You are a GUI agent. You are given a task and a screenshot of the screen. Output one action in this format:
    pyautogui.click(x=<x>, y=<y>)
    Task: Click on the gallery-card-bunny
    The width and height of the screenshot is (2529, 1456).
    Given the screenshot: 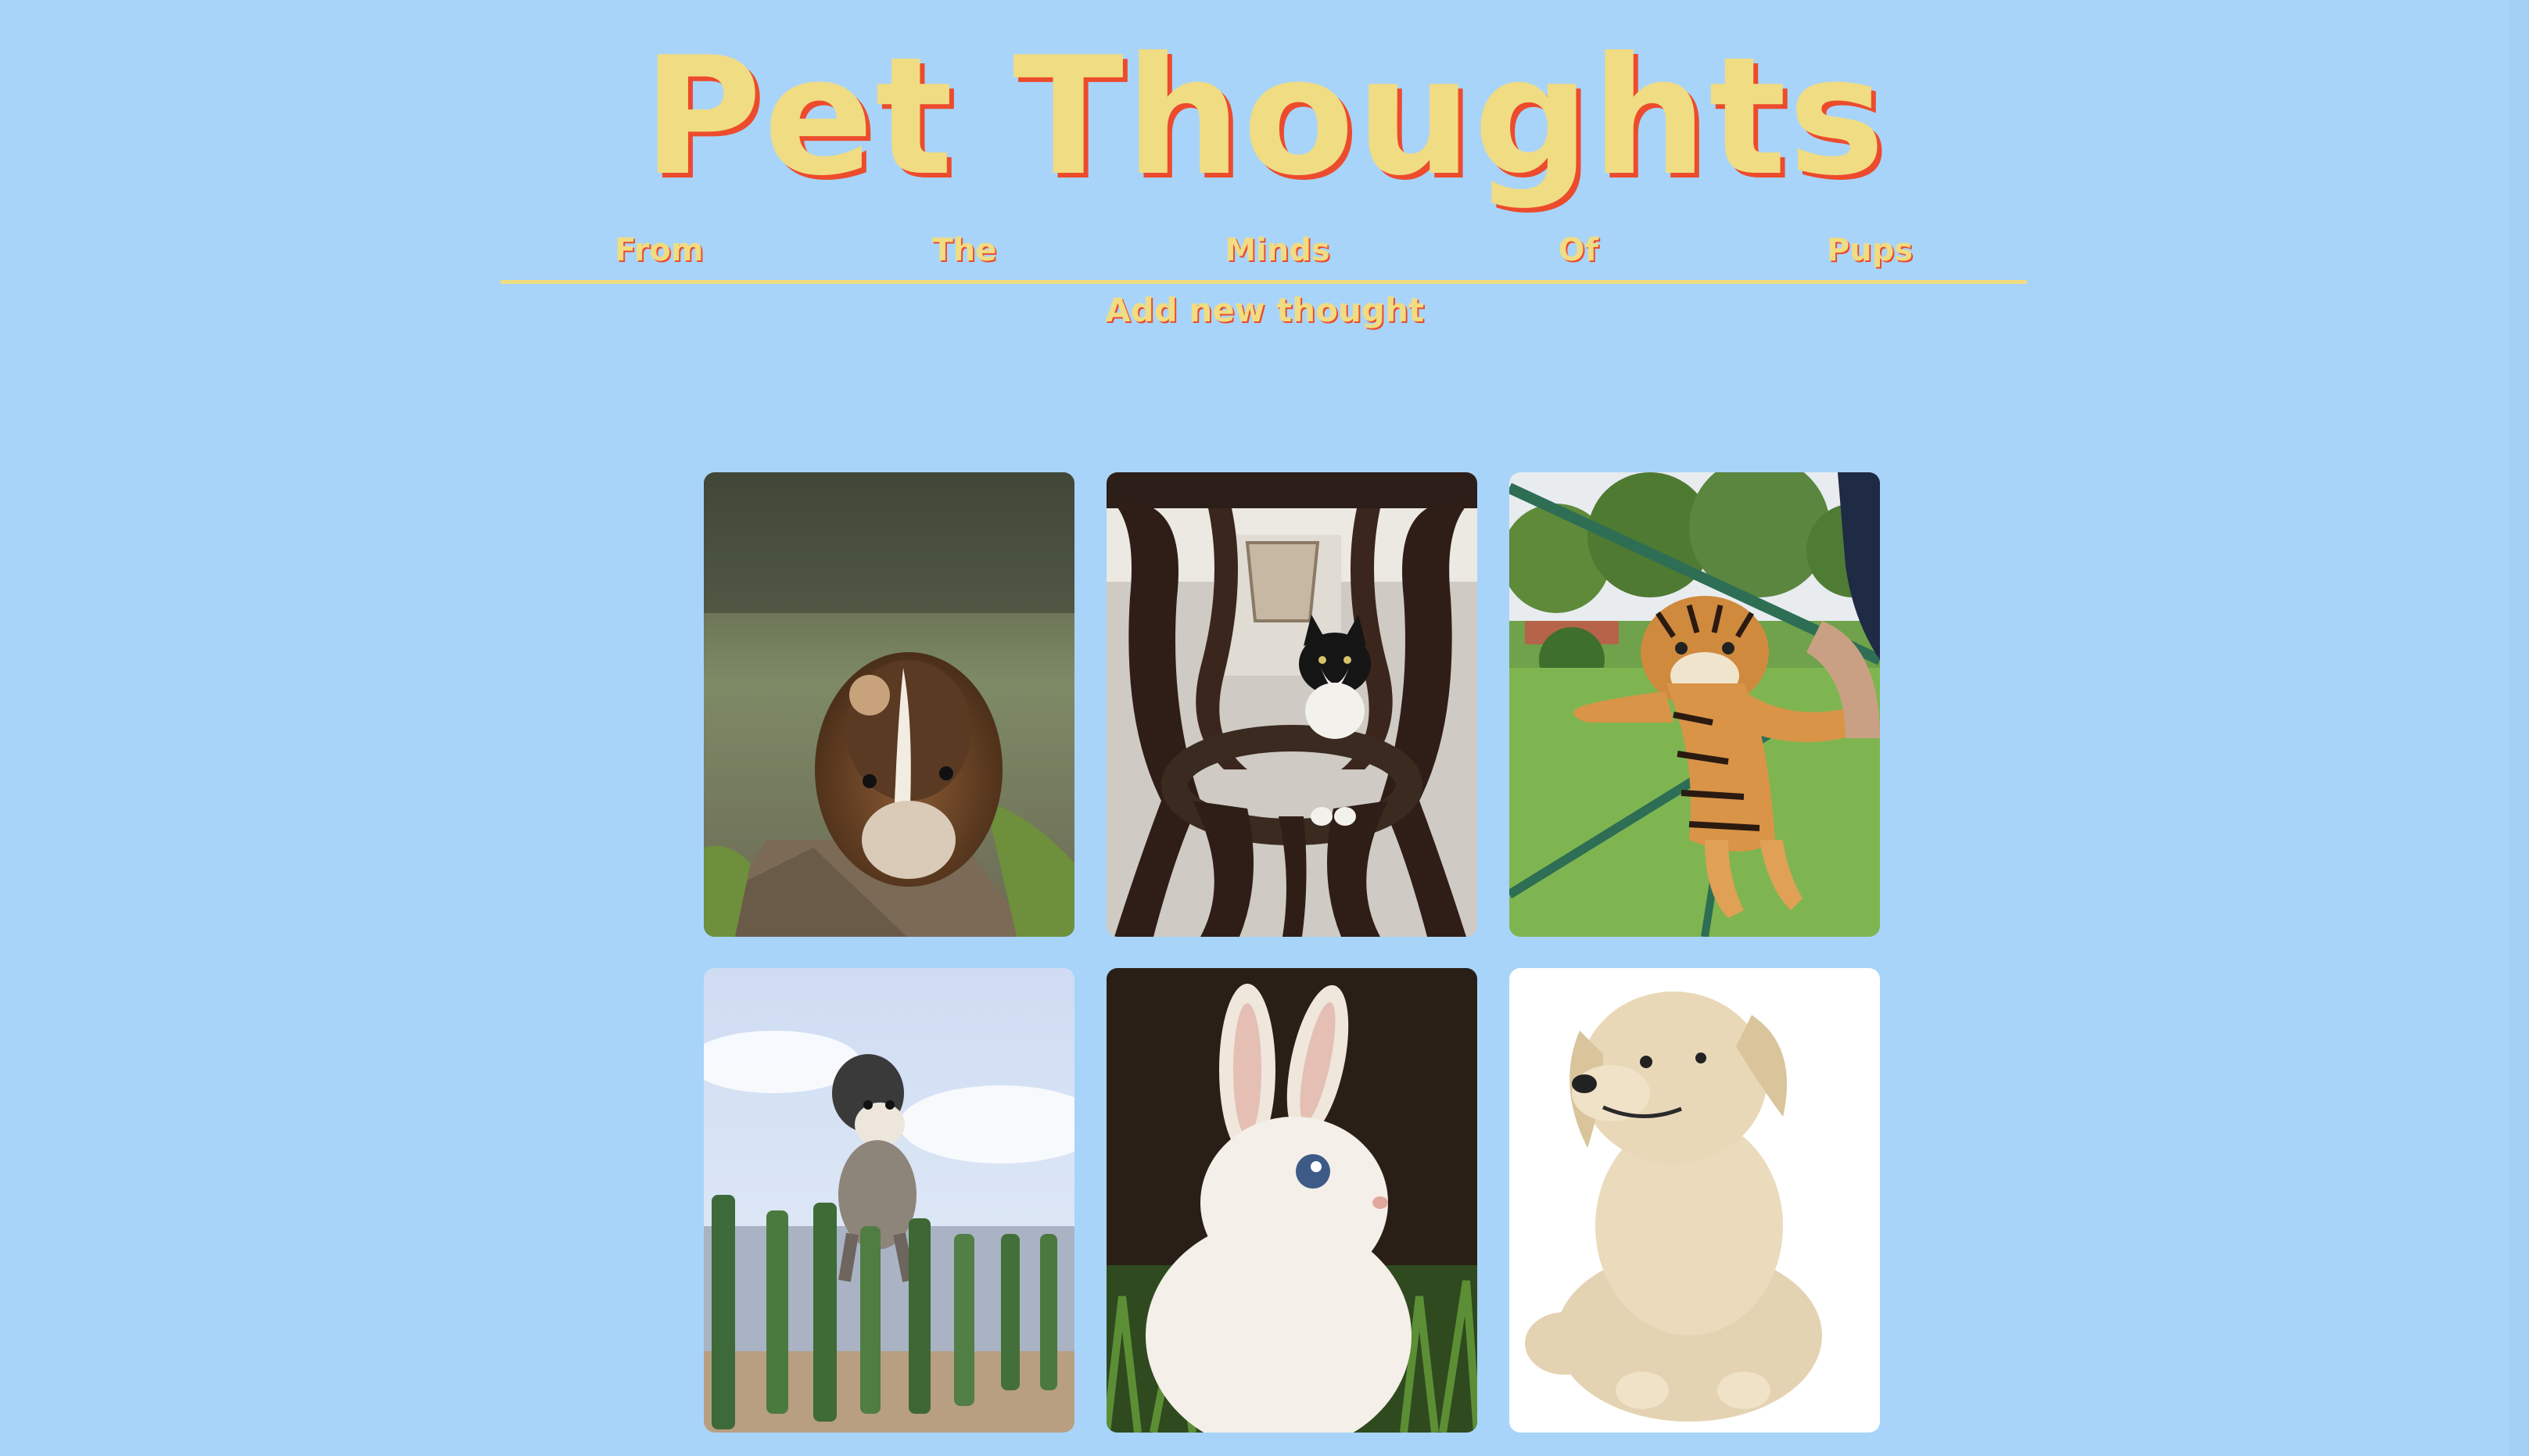 What is the action you would take?
    pyautogui.click(x=1292, y=1200)
    